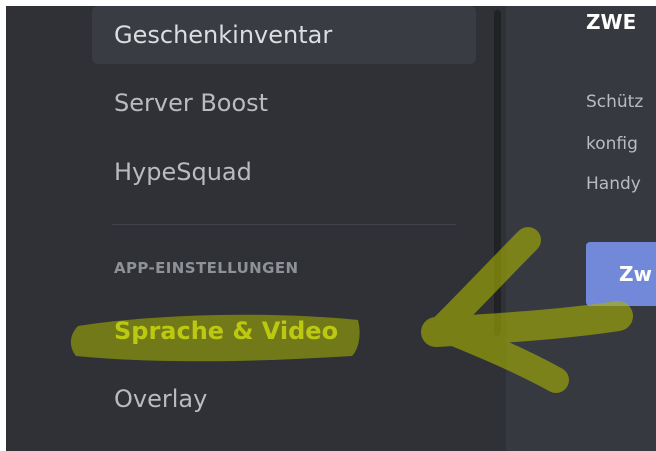  What do you see at coordinates (612, 144) in the screenshot?
I see `content-text-line: konfig` at bounding box center [612, 144].